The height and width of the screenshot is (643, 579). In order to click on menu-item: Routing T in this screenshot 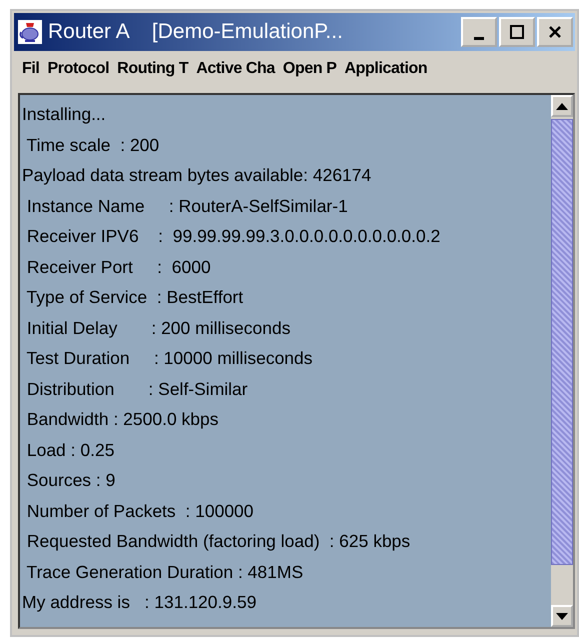, I will do `click(152, 69)`.